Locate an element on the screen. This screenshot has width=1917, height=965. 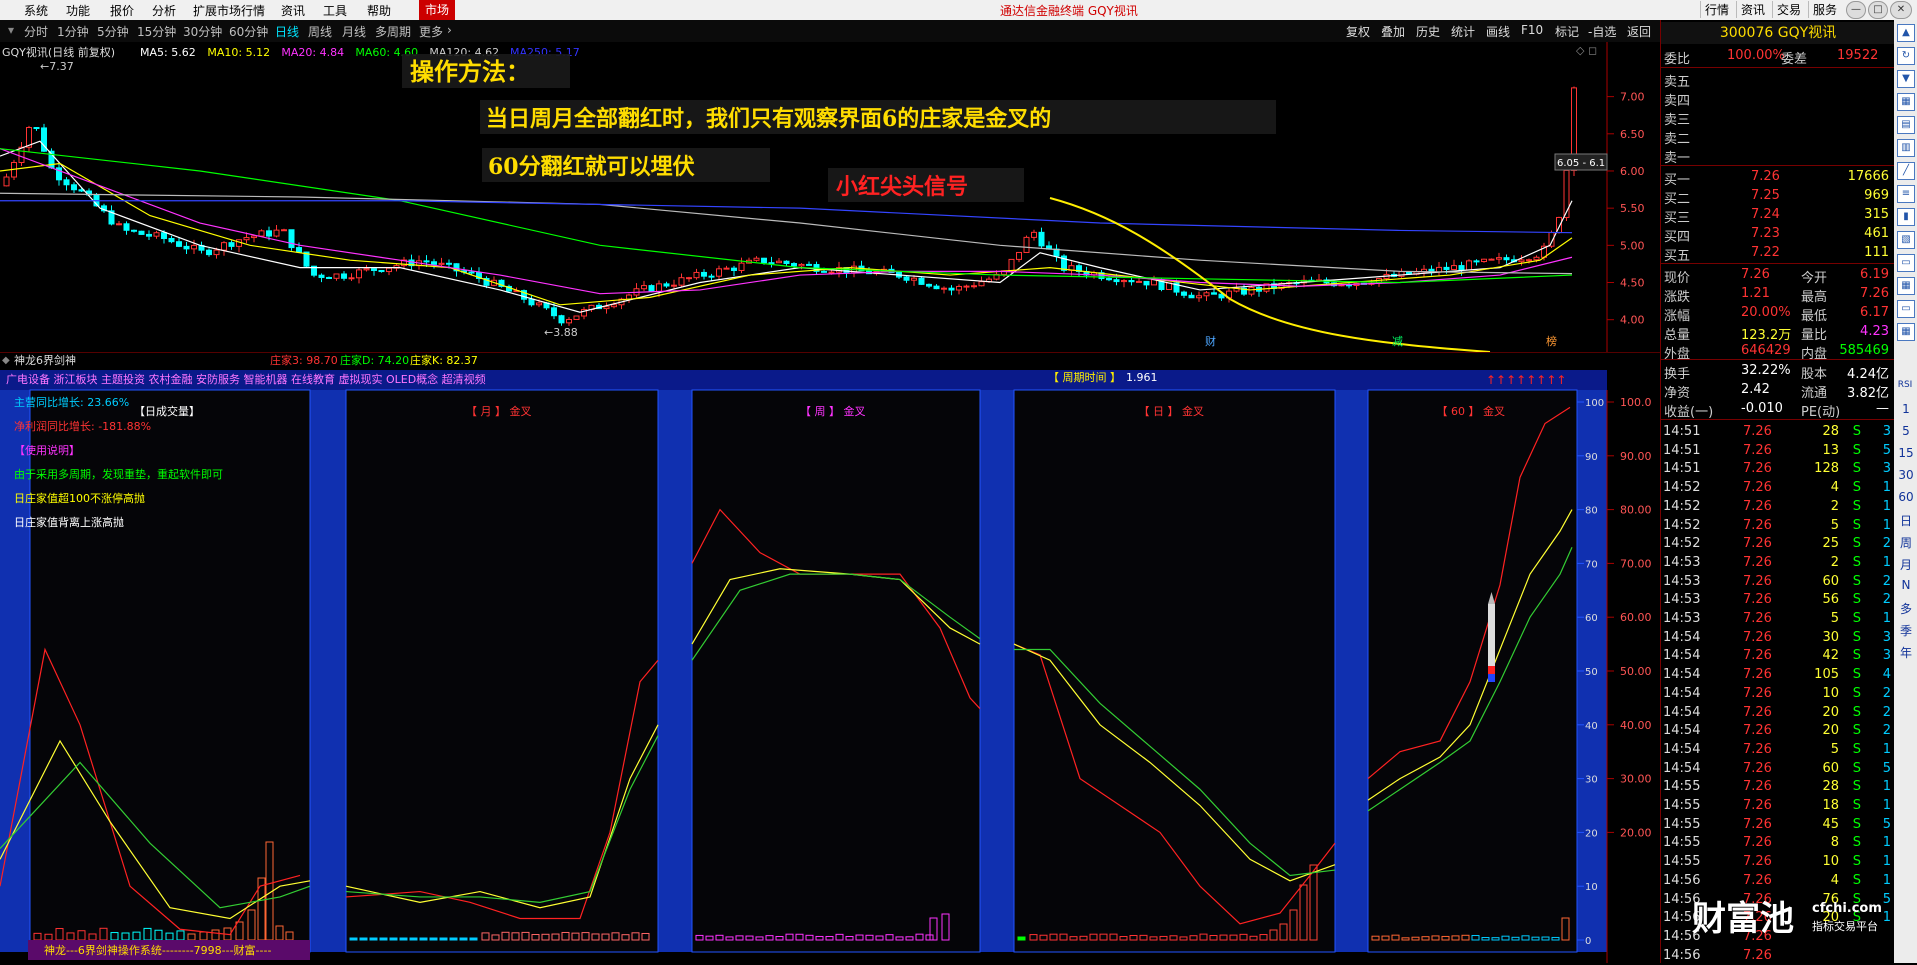
stack-icon: ▧ is located at coordinates (1906, 240).